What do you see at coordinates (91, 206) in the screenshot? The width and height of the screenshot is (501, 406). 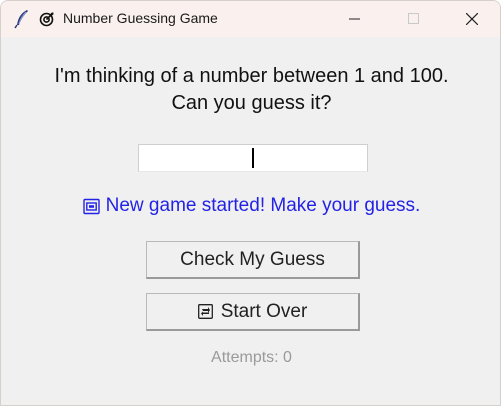 I see `new-game-icon` at bounding box center [91, 206].